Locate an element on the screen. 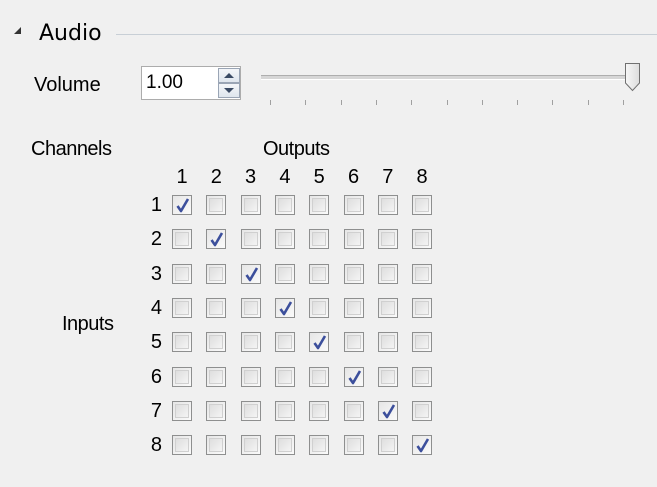 This screenshot has width=657, height=487. route-checkbox-in4-out3 is located at coordinates (251, 308).